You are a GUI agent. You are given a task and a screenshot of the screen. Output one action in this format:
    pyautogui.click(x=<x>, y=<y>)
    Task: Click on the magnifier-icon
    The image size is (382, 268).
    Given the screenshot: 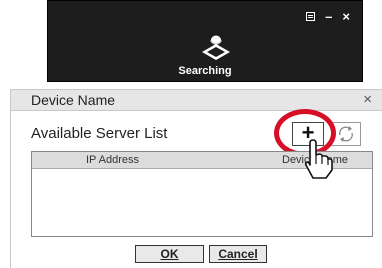 What is the action you would take?
    pyautogui.click(x=216, y=47)
    